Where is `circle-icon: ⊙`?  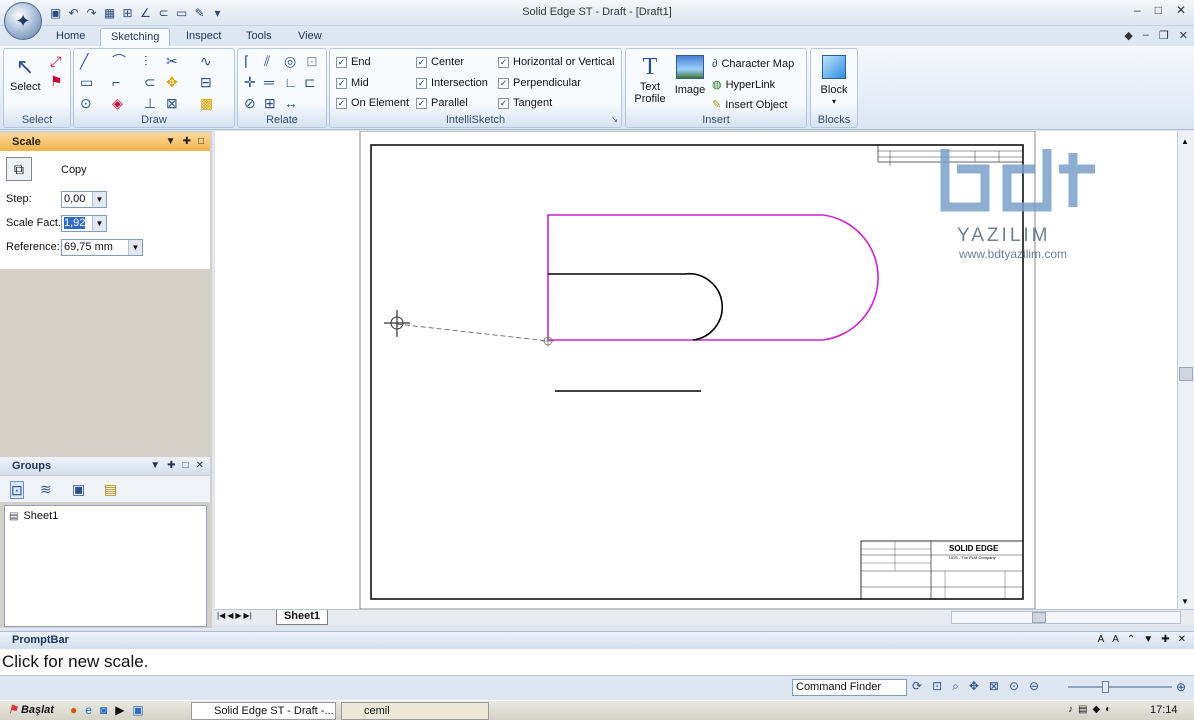 circle-icon: ⊙ is located at coordinates (86, 103).